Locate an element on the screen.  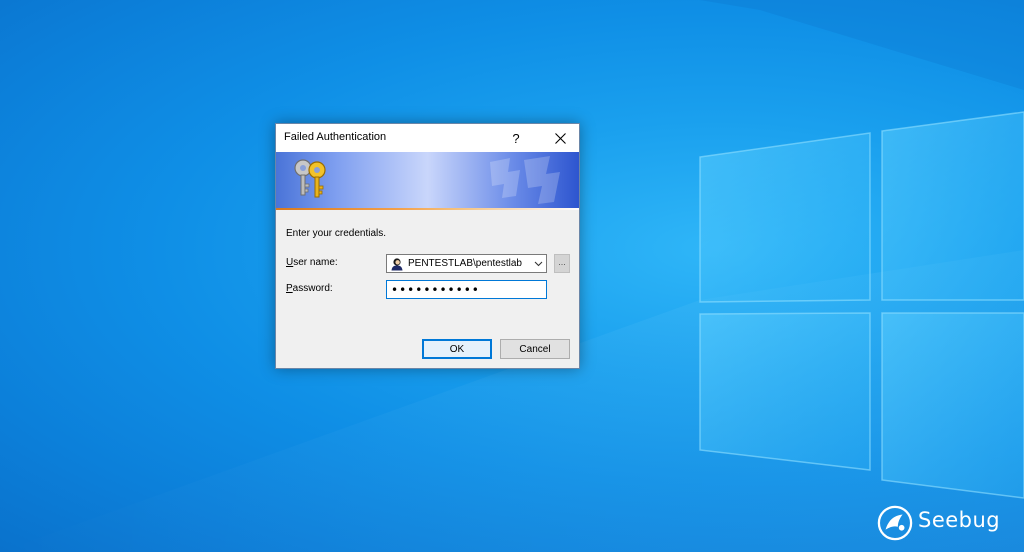
username-combobox: PENTESTLAB\pentestlab is located at coordinates (466, 263).